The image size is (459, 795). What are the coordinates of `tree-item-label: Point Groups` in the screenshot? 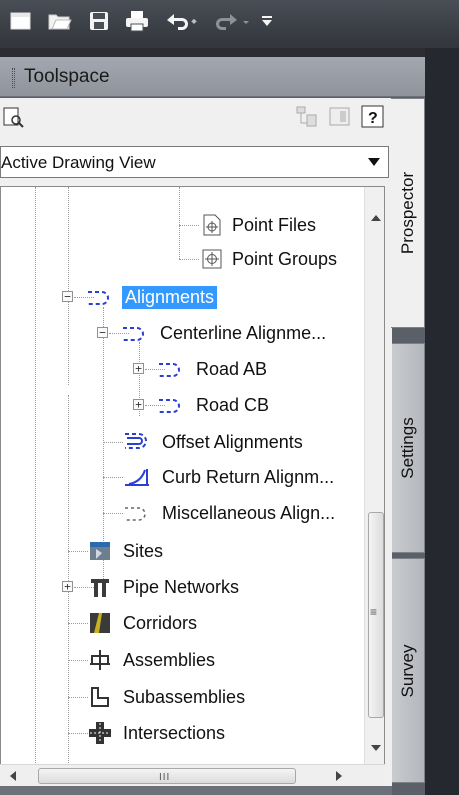 It's located at (285, 258).